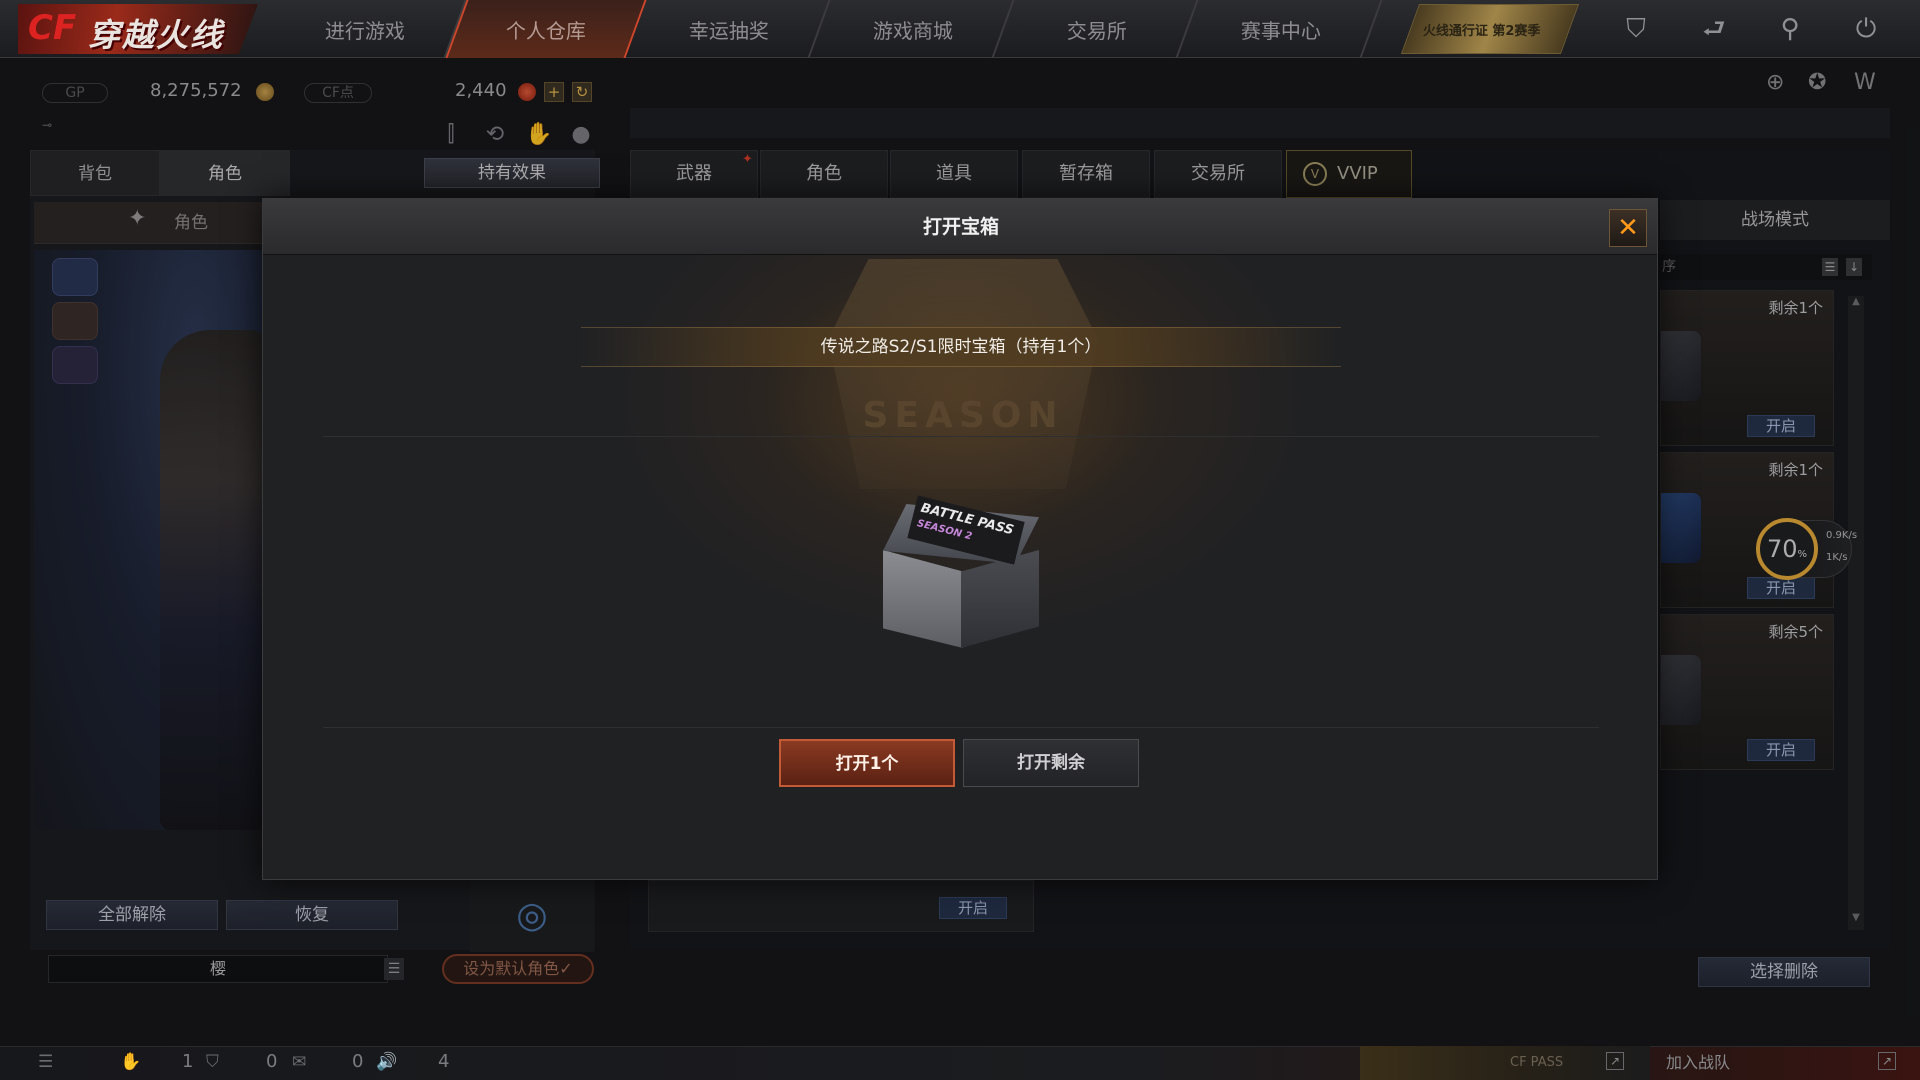 This screenshot has width=1920, height=1080. I want to click on item-name: 传说之路S2/S1限时宝箱（持有1个）, so click(961, 347).